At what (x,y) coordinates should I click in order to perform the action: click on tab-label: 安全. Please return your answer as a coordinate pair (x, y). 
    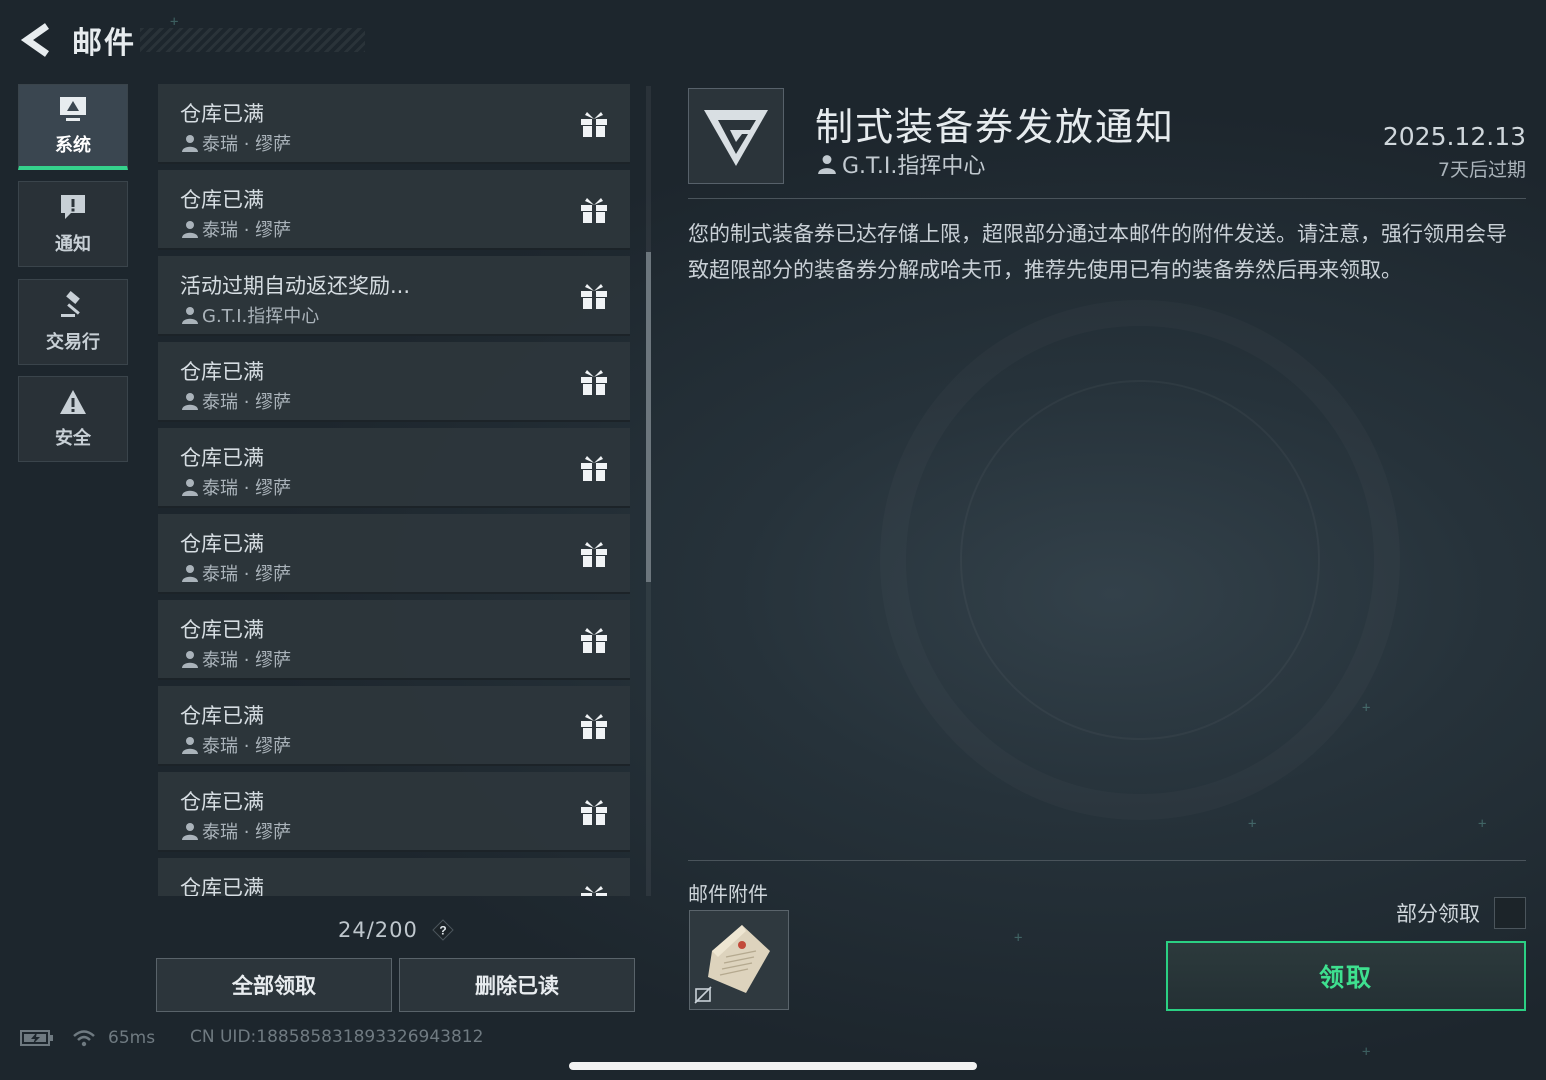
    Looking at the image, I should click on (73, 438).